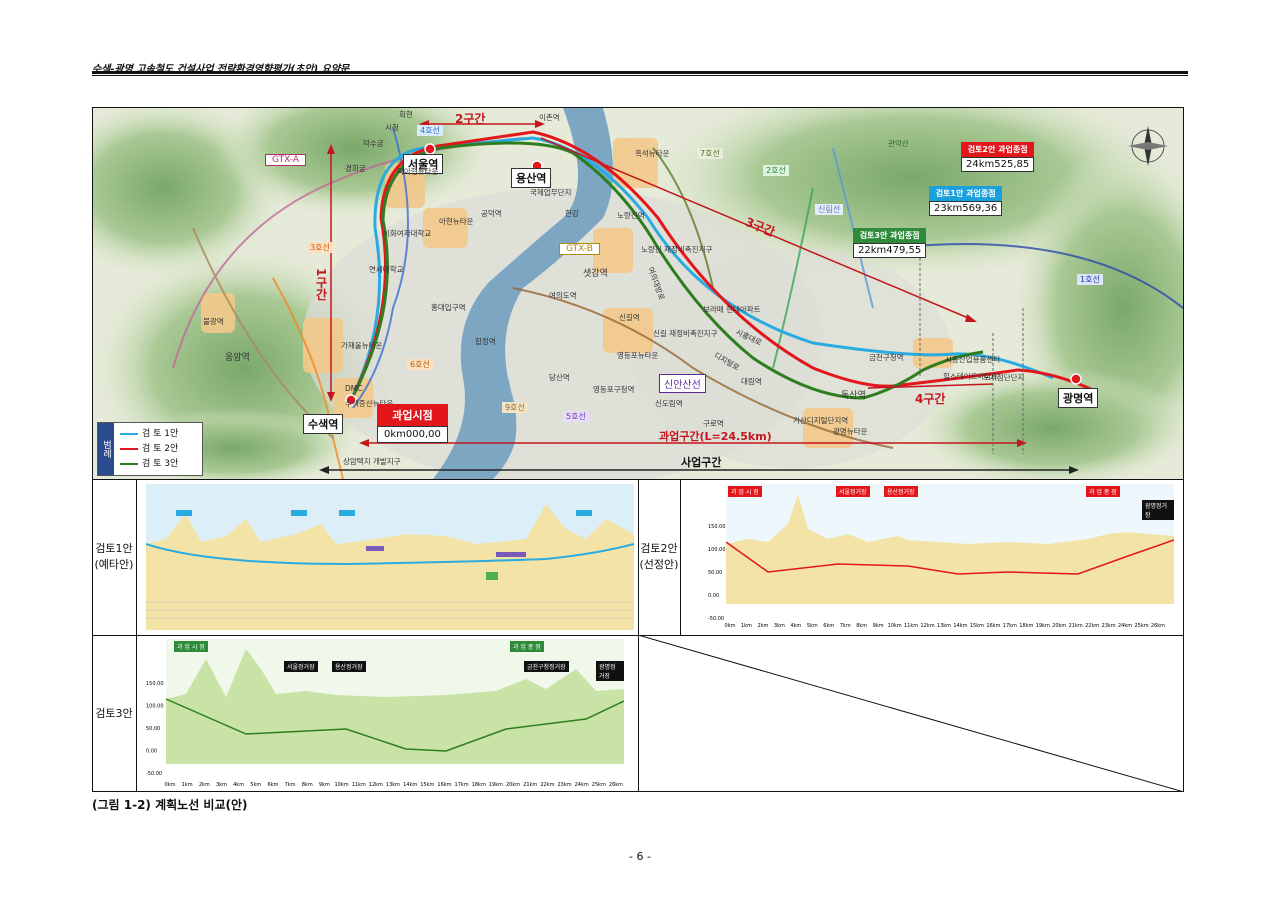 The image size is (1280, 904). I want to click on p3-xtick: 9km, so click(324, 785).